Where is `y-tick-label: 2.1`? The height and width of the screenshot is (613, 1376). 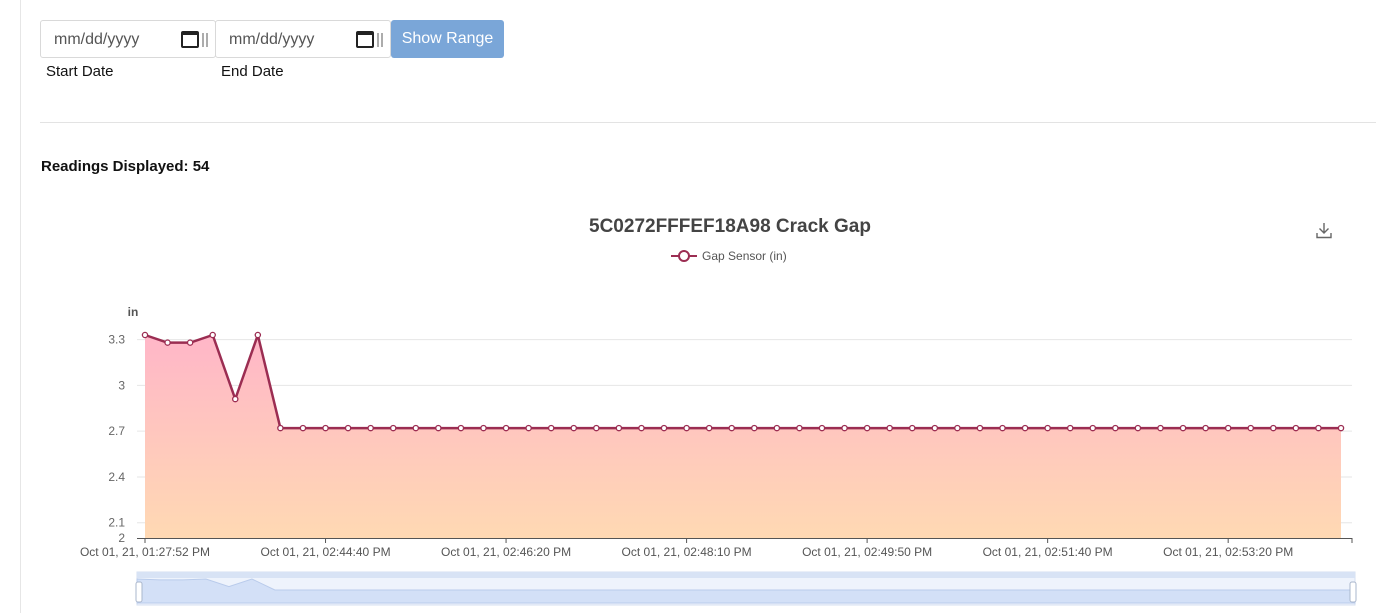
y-tick-label: 2.1 is located at coordinates (116, 523).